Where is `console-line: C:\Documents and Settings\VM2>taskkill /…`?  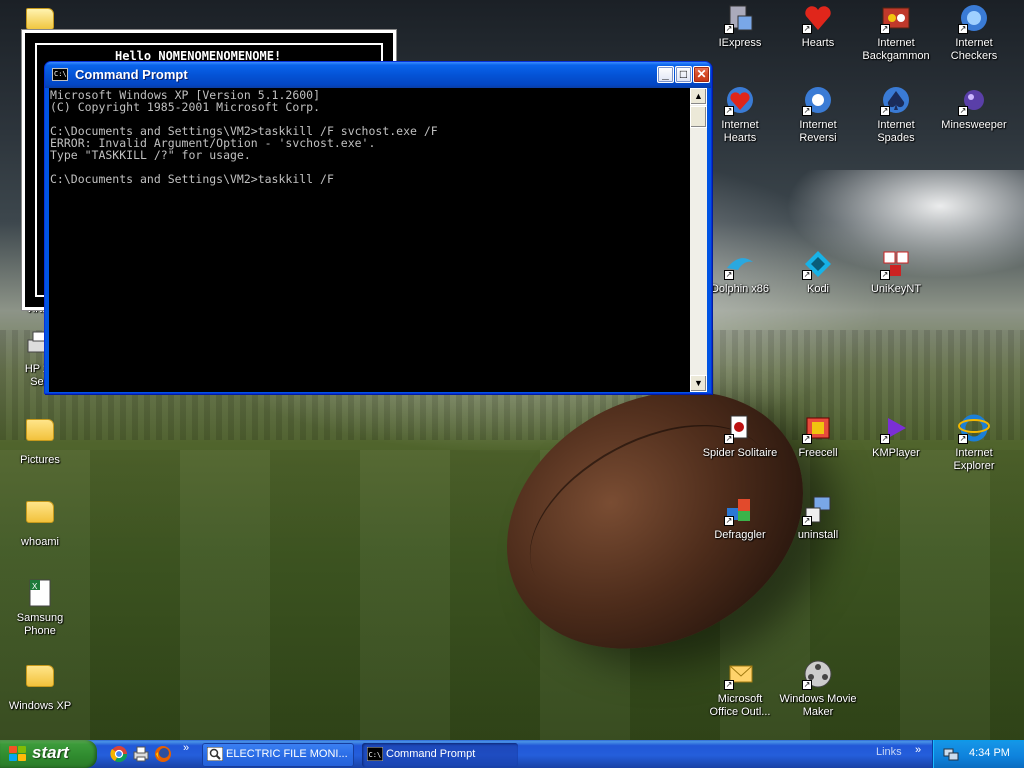 console-line: C:\Documents and Settings\VM2>taskkill /… is located at coordinates (192, 179).